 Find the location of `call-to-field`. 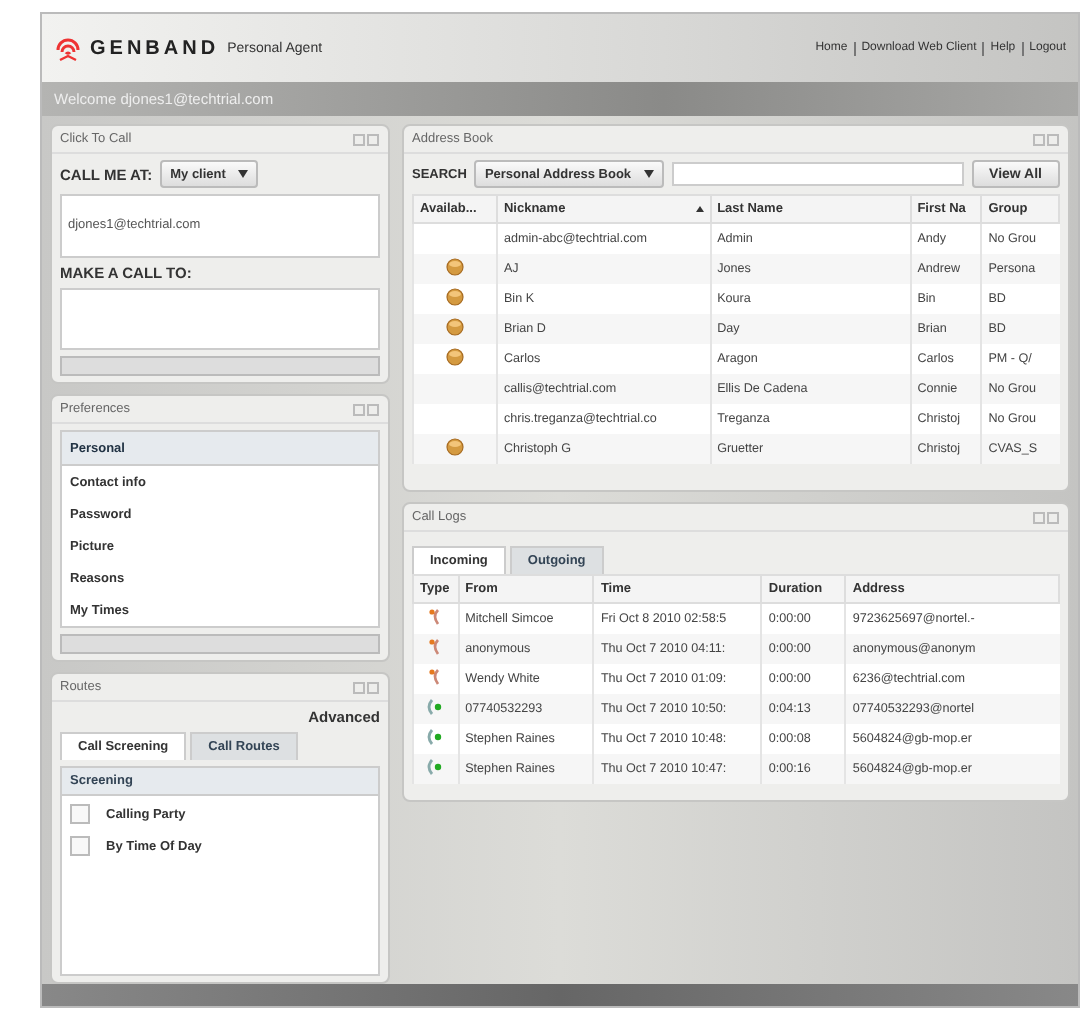

call-to-field is located at coordinates (220, 318).